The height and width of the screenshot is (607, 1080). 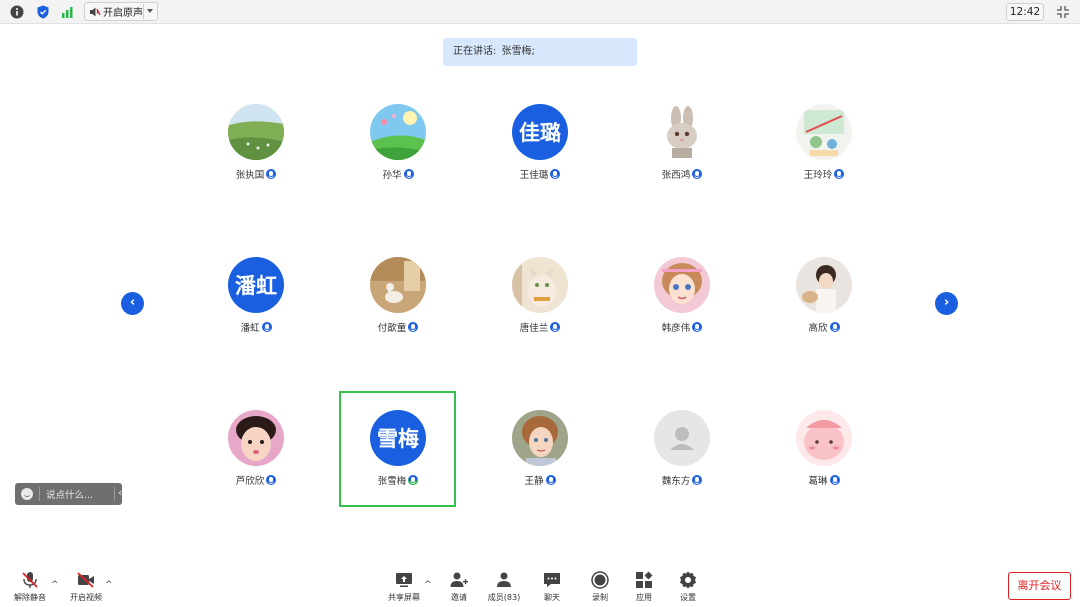 I want to click on participant-tile: 孙华, so click(x=398, y=154).